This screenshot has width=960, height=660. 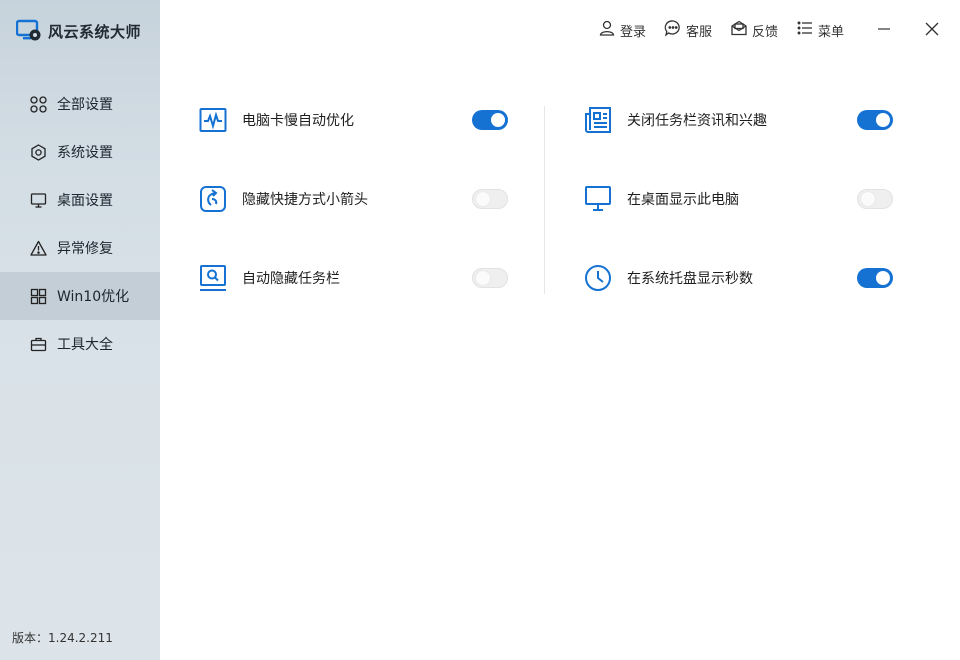 I want to click on sidebar-nav: 全部设置 系统设置 桌面设置 异常修复 Win10优化 工具大全, so click(x=80, y=224).